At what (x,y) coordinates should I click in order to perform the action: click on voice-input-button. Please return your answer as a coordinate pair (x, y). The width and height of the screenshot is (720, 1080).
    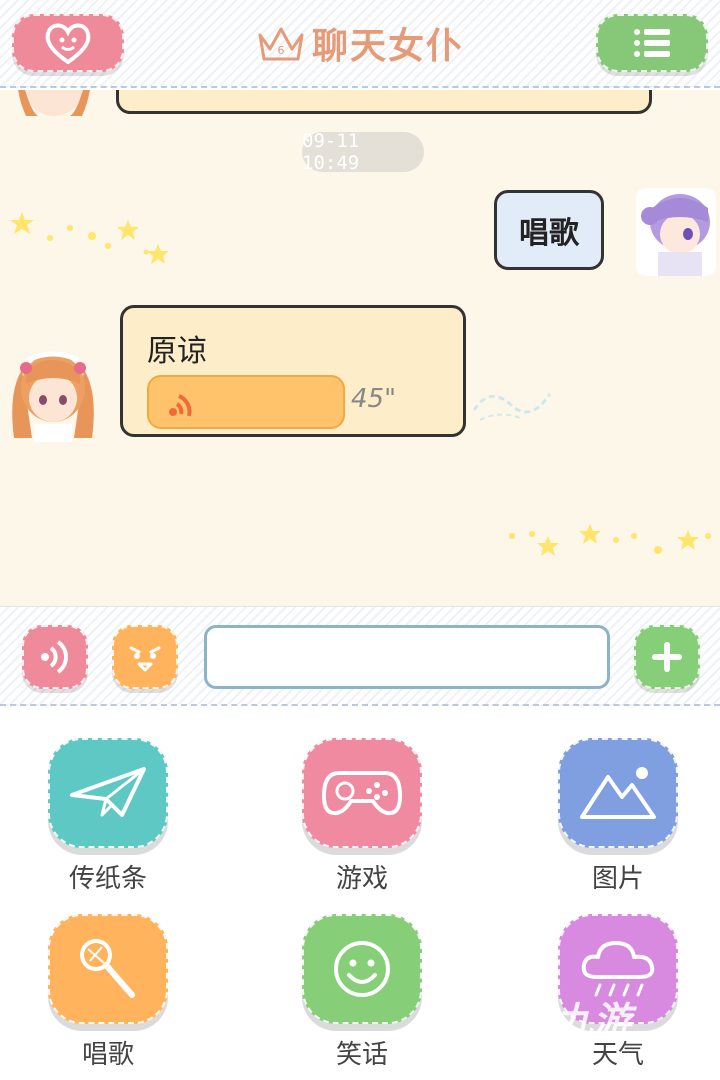
    Looking at the image, I should click on (55, 657).